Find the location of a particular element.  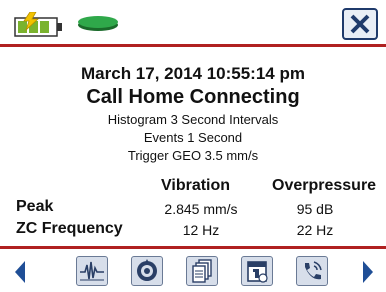

zc-overpressure-value: 22 Hz is located at coordinates (315, 230).